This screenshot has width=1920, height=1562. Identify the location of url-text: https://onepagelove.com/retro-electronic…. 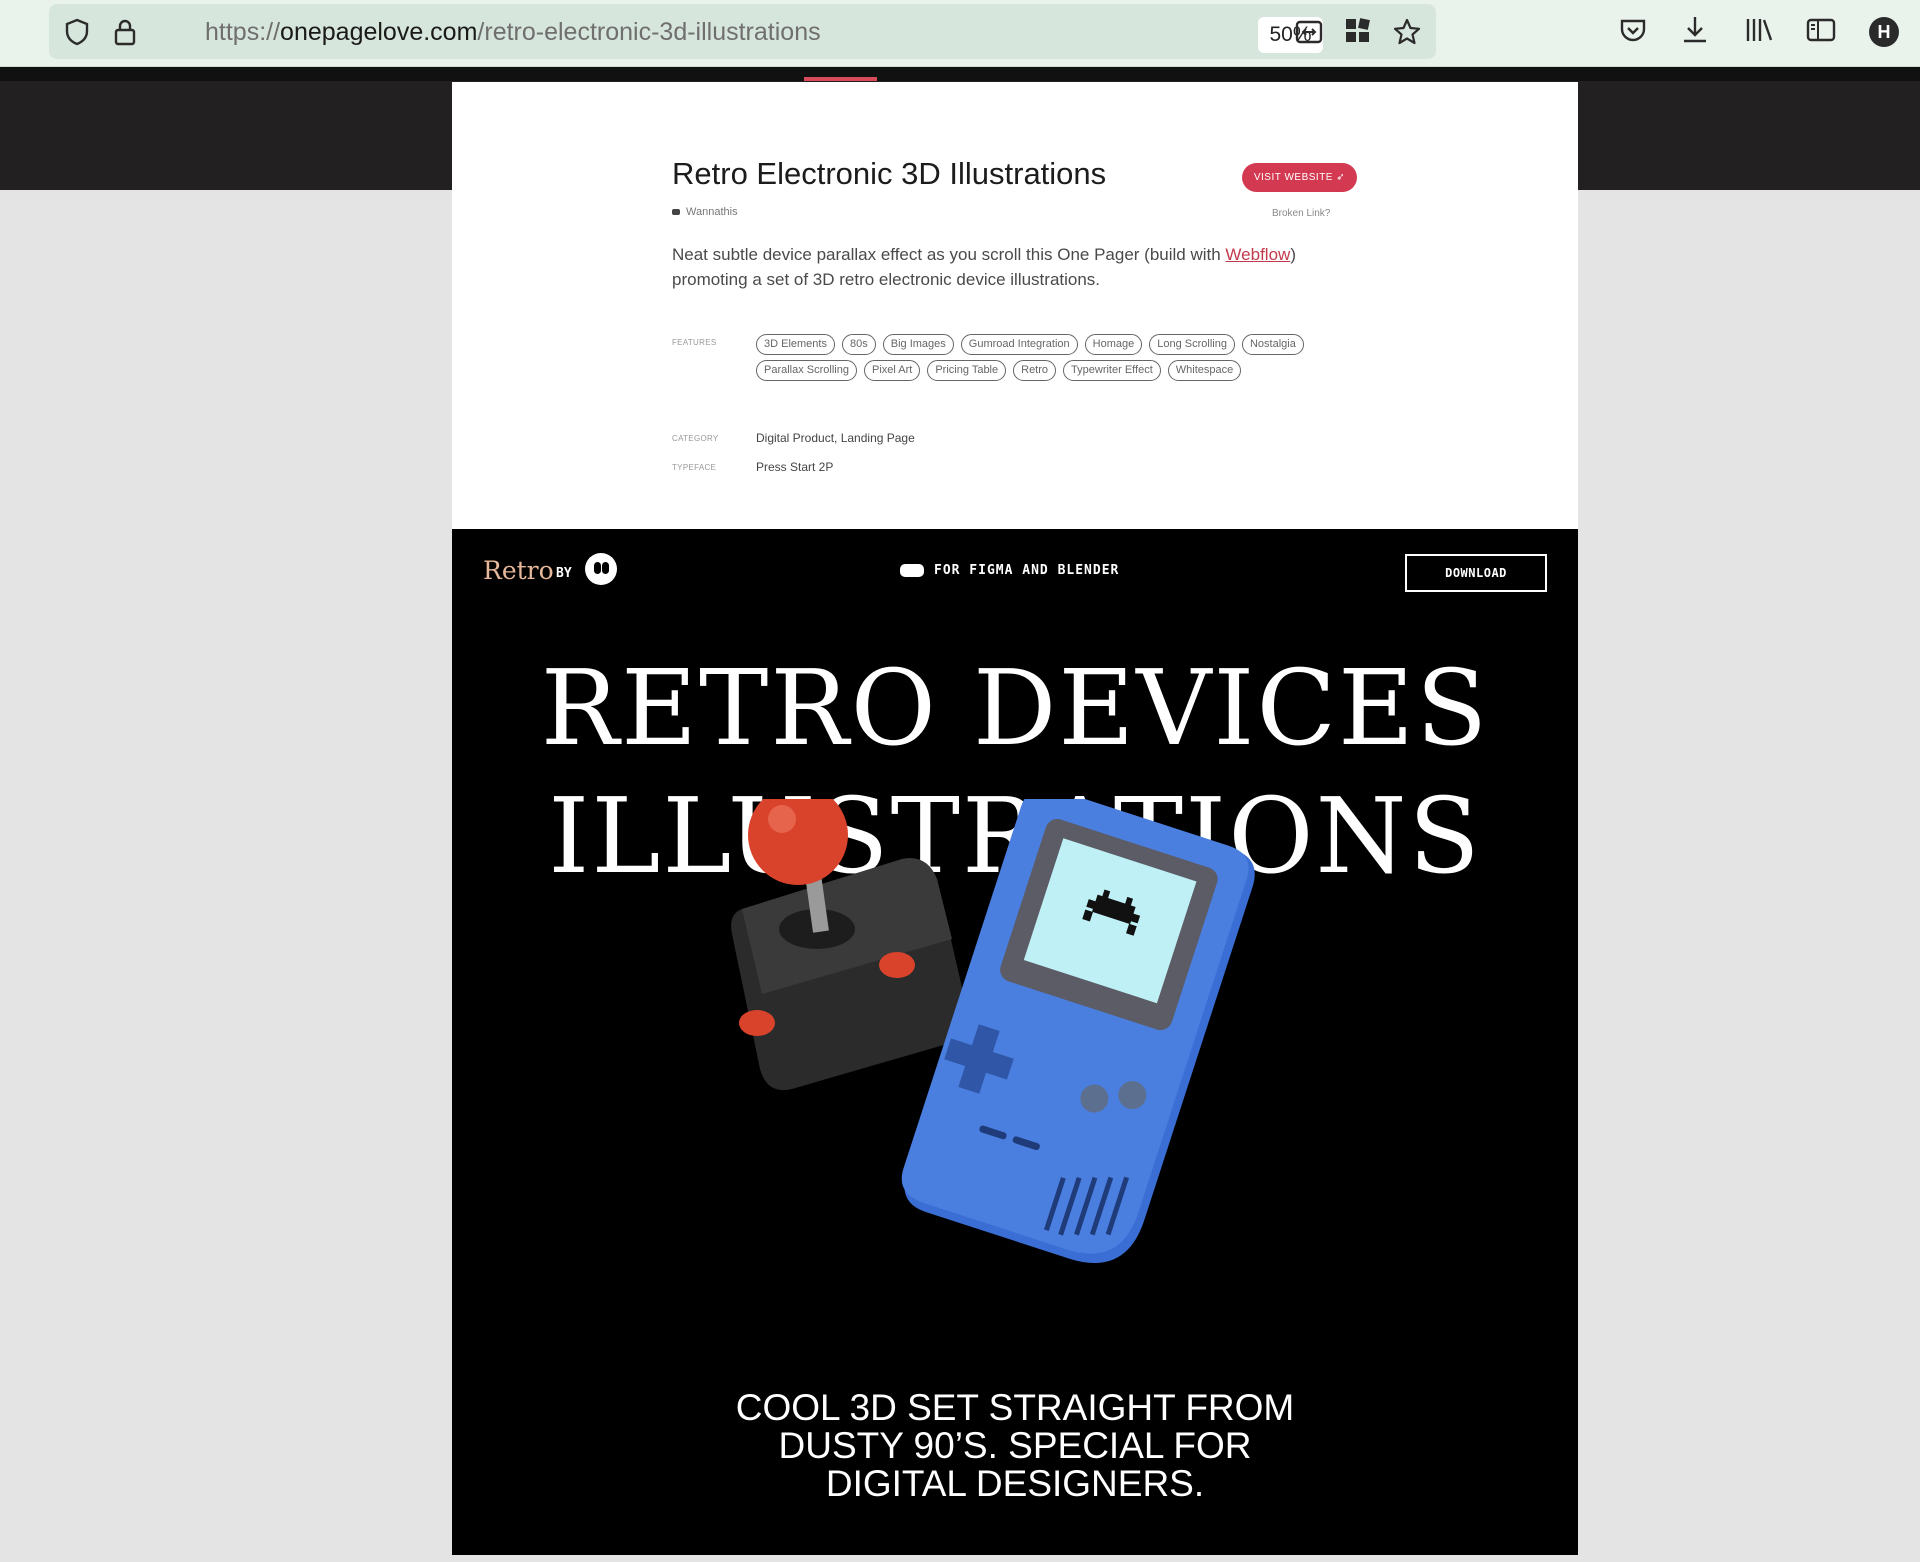
(513, 32).